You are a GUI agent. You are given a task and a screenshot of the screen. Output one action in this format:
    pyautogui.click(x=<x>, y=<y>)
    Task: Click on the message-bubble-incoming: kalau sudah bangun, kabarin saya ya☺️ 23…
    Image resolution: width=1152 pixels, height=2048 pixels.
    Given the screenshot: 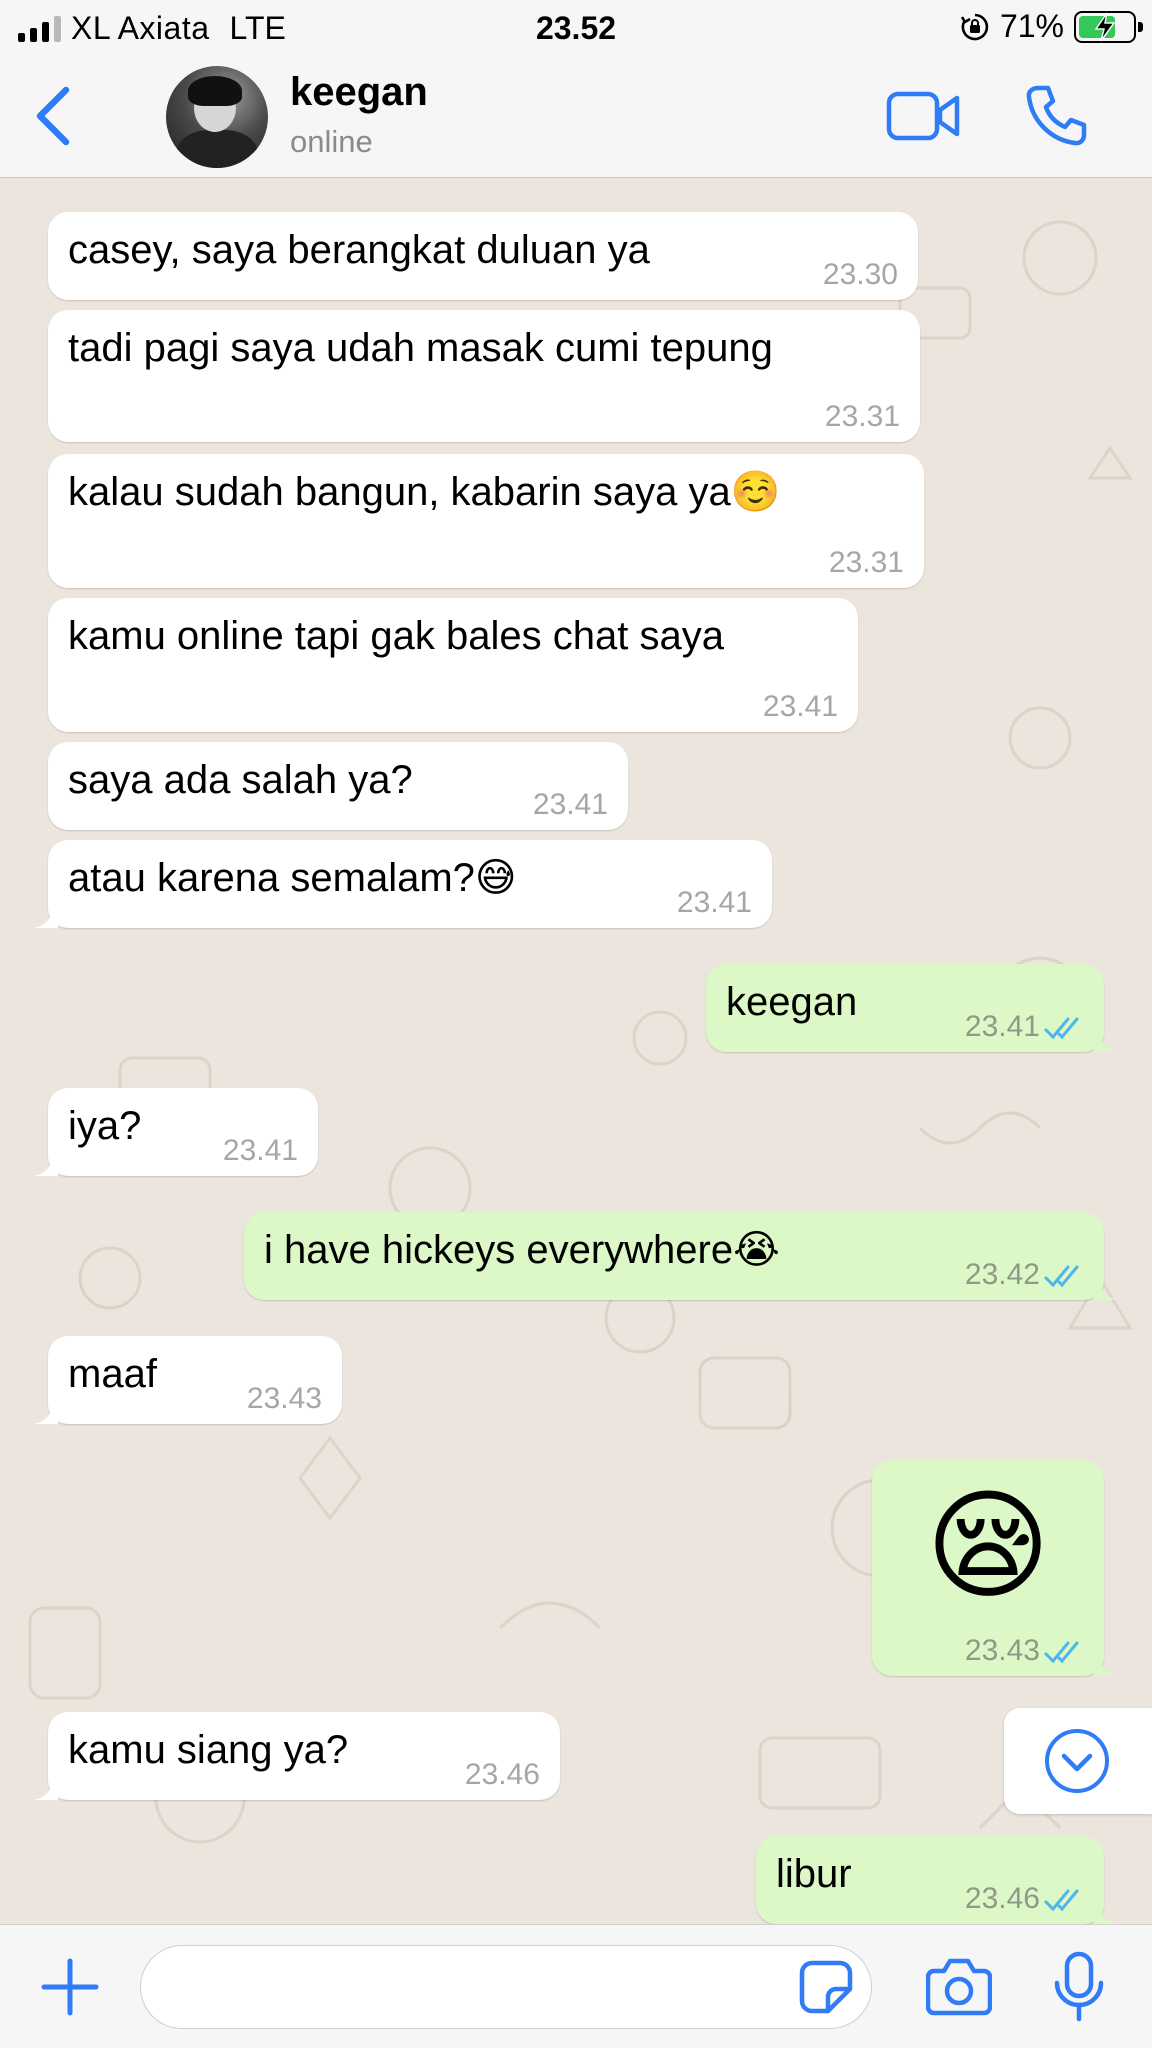 What is the action you would take?
    pyautogui.click(x=486, y=521)
    